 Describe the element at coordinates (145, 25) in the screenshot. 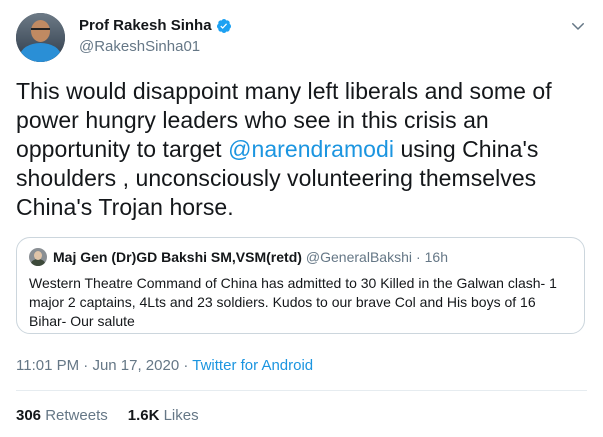

I see `author-name: Prof Rakesh Sinha` at that location.